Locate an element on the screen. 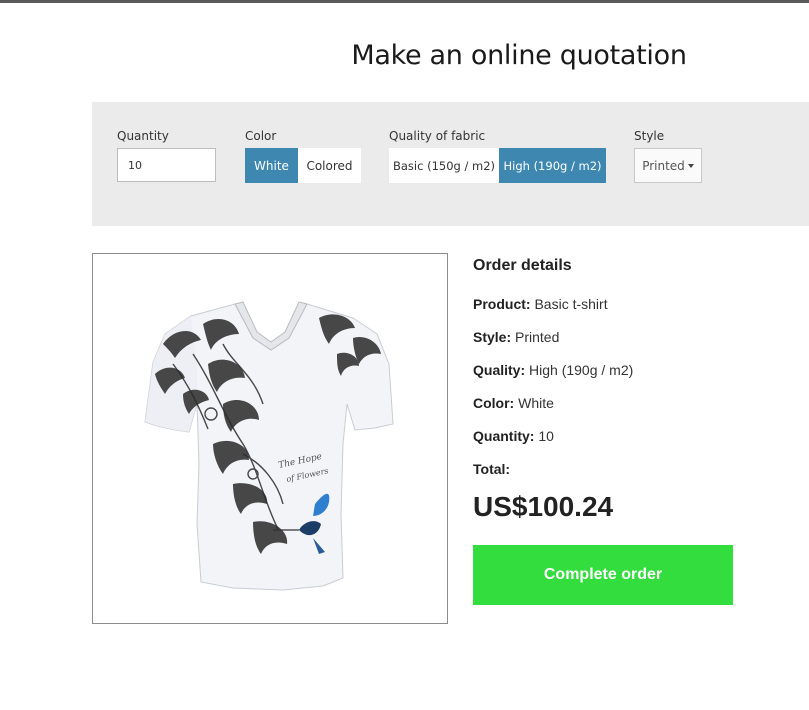 The height and width of the screenshot is (710, 809). order-quantity-line: Quantity: 10 is located at coordinates (513, 436).